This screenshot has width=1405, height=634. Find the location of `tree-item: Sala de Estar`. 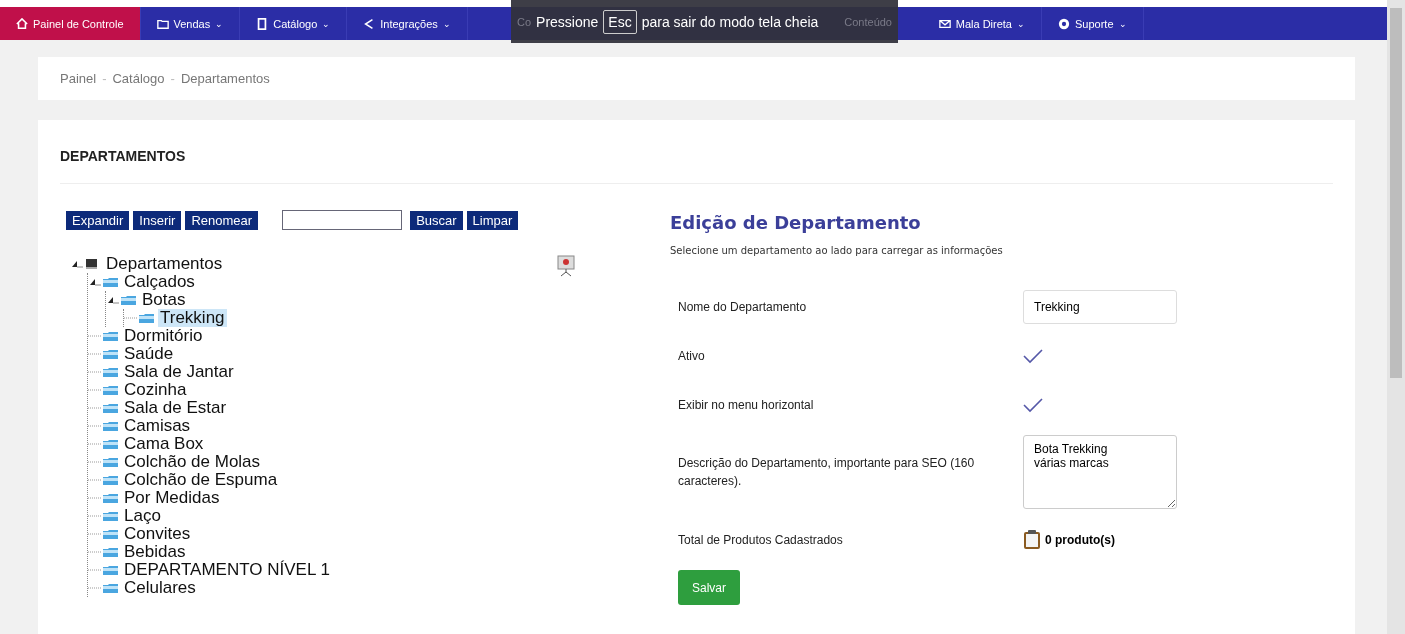

tree-item: Sala de Estar is located at coordinates (175, 408).